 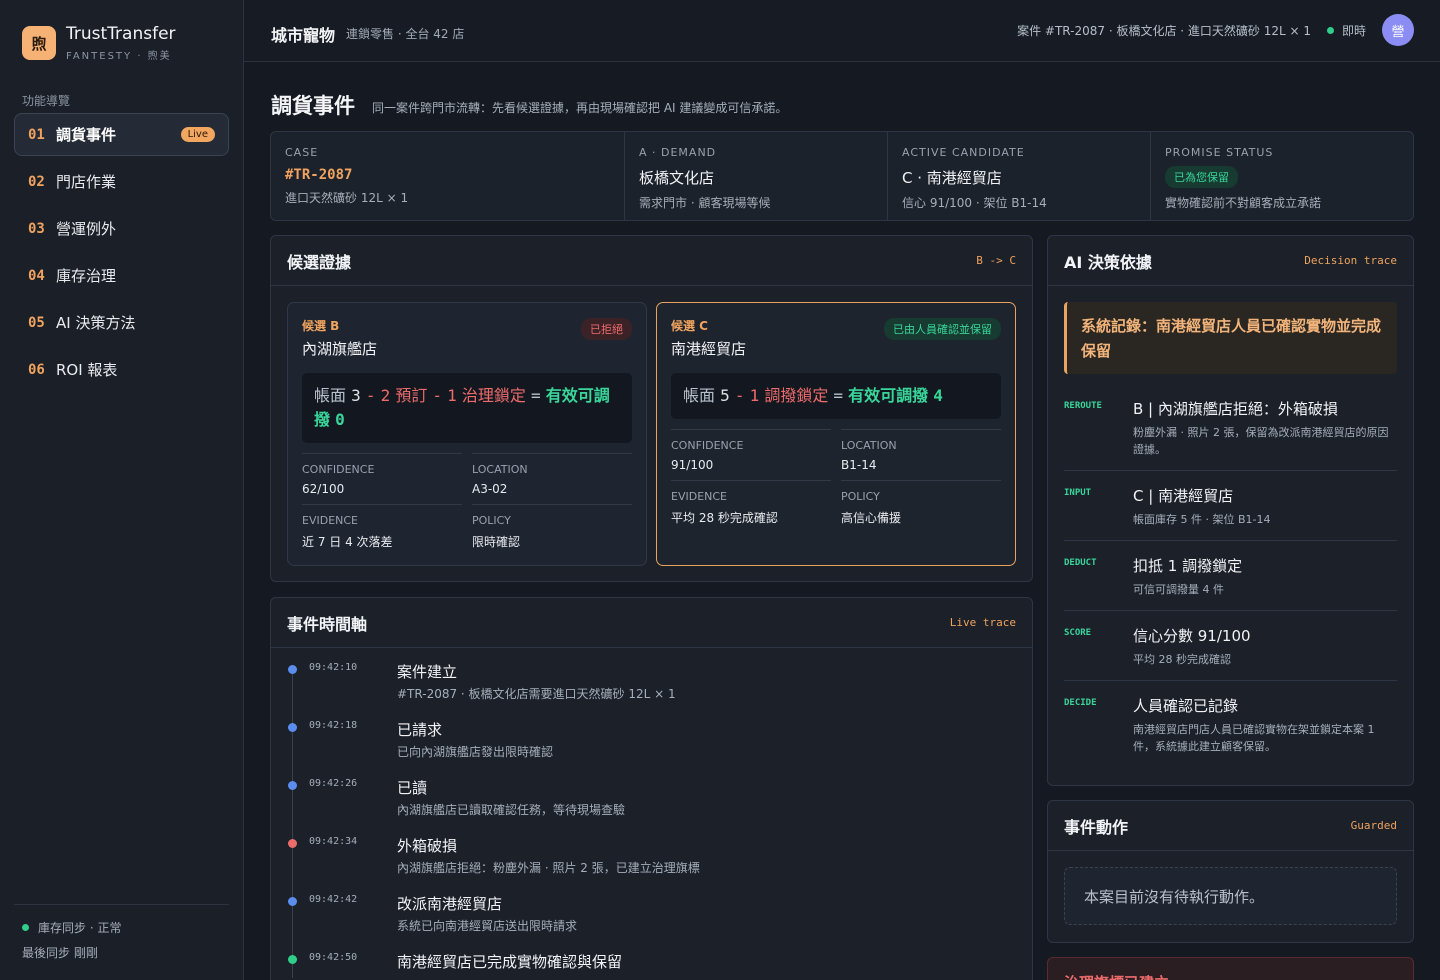 I want to click on fact-value: A3-02, so click(x=490, y=489).